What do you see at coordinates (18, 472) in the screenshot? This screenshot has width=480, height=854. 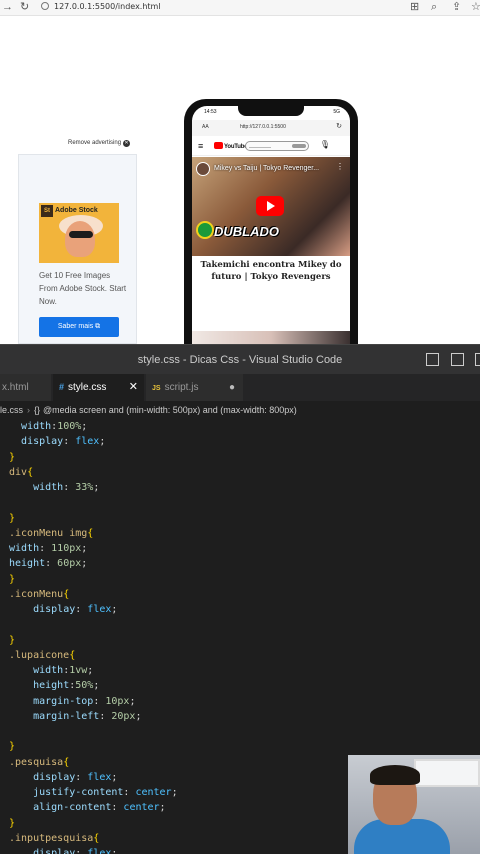 I see `code-token: div` at bounding box center [18, 472].